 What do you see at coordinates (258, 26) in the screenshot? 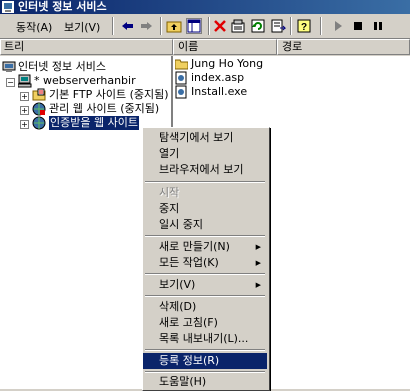
I see `refresh-icon` at bounding box center [258, 26].